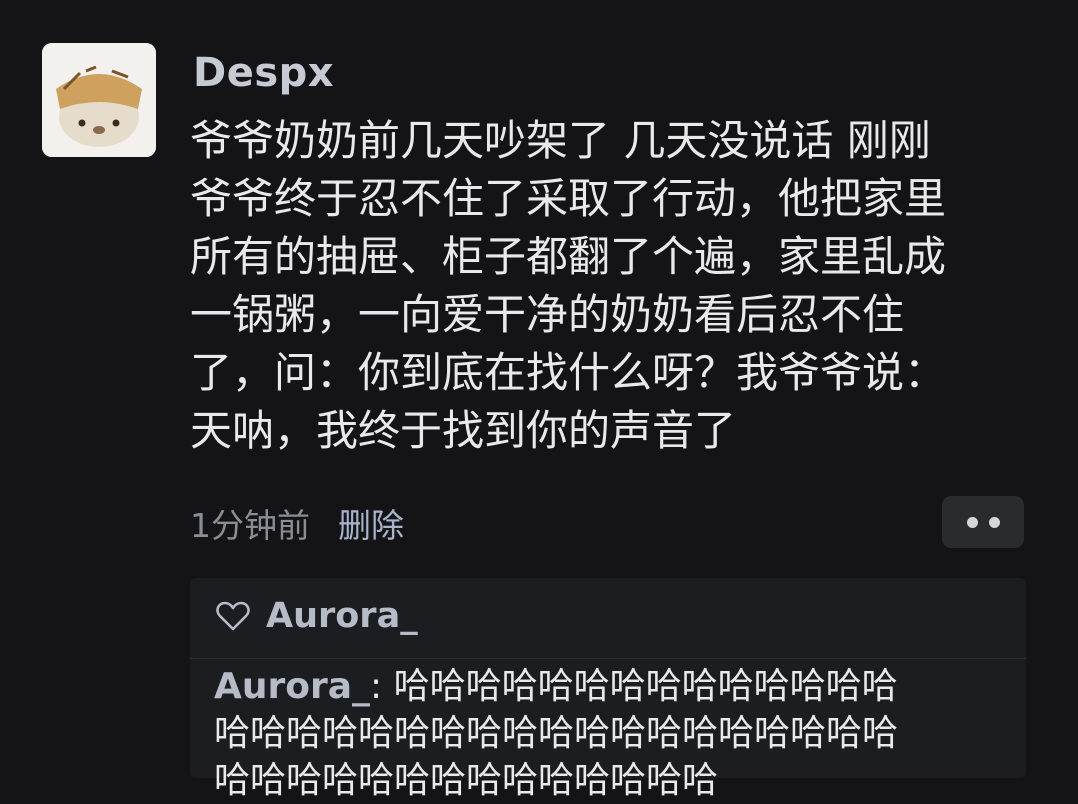  I want to click on reply-line: 哈哈哈哈哈哈哈哈哈哈哈哈哈哈, so click(466, 780).